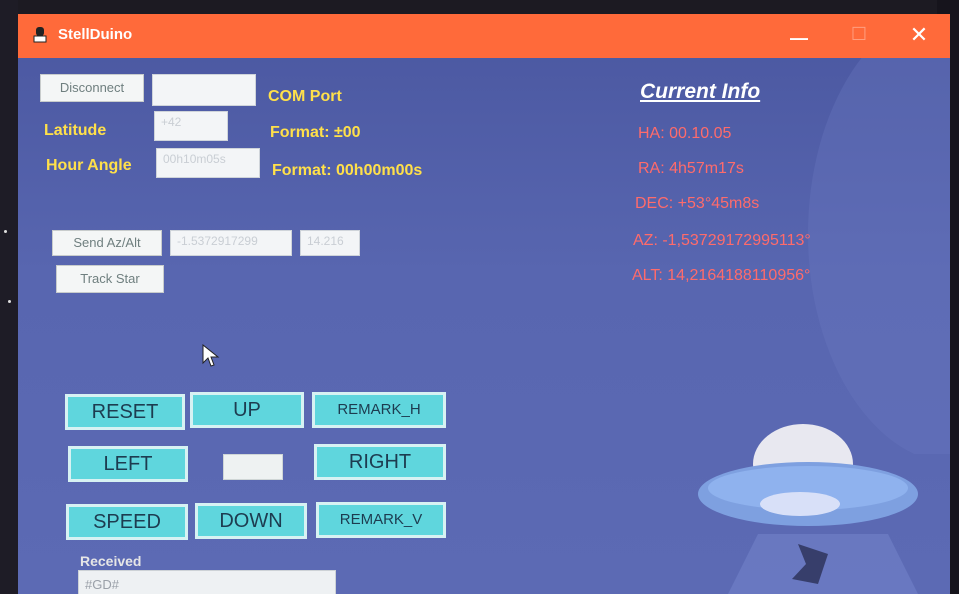 Image resolution: width=959 pixels, height=594 pixels. Describe the element at coordinates (479, 7) in the screenshot. I see `monitor-bezel-top` at that location.